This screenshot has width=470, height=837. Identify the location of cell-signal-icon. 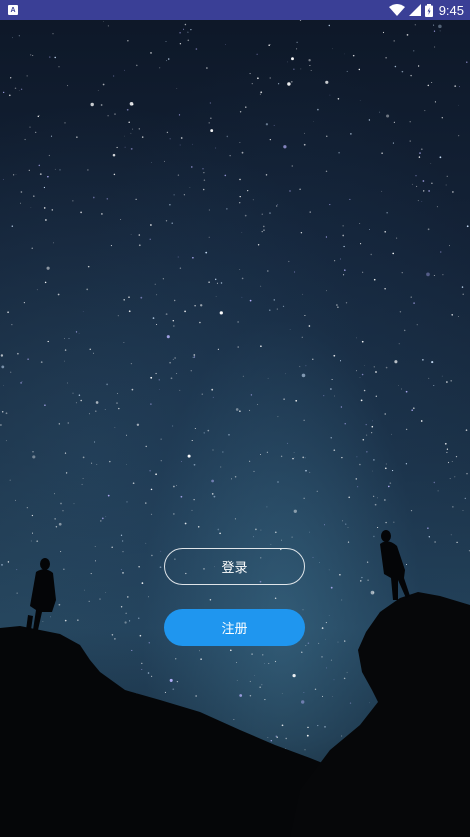
(414, 10).